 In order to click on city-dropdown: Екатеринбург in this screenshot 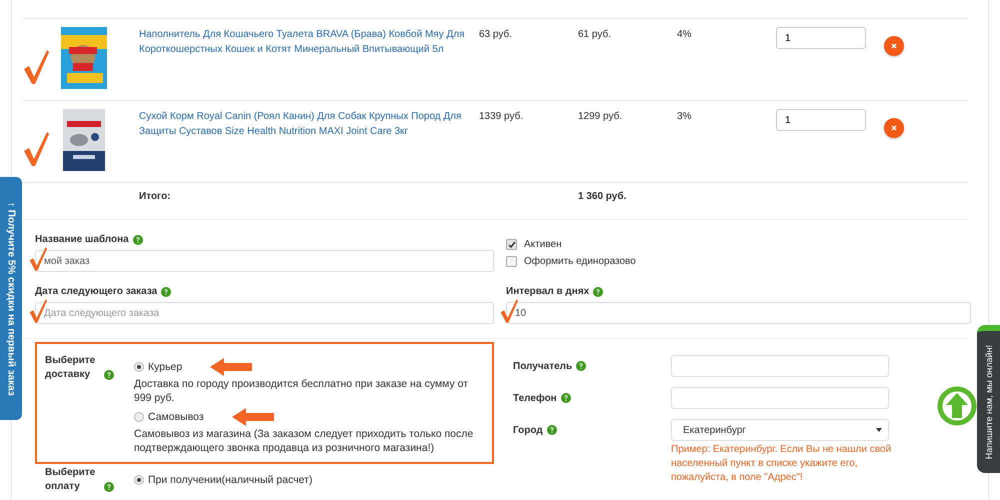, I will do `click(780, 430)`.